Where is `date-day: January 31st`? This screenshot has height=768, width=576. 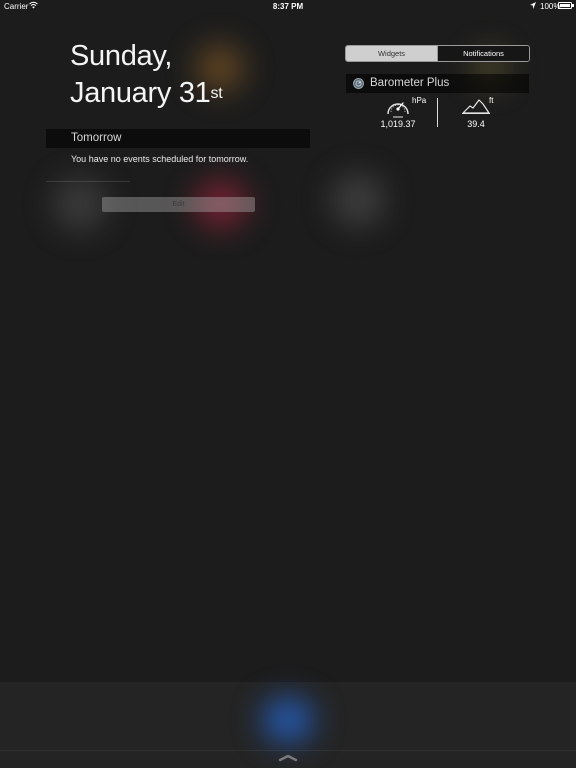
date-day: January 31st is located at coordinates (146, 95).